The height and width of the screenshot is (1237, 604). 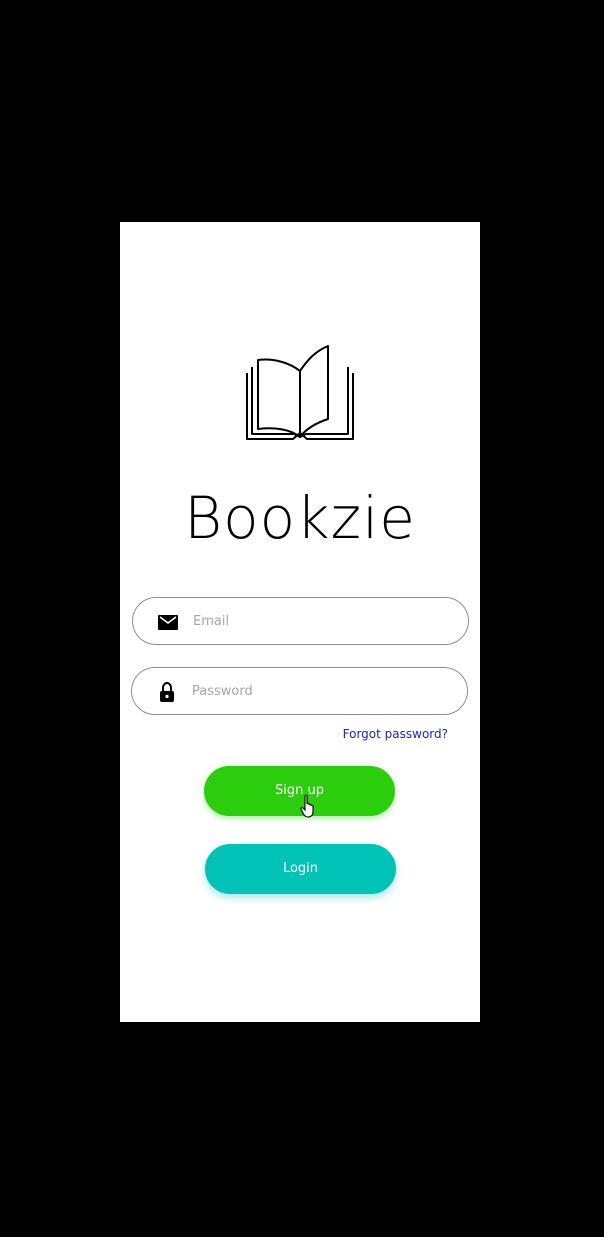 I want to click on open-book-icon, so click(x=300, y=392).